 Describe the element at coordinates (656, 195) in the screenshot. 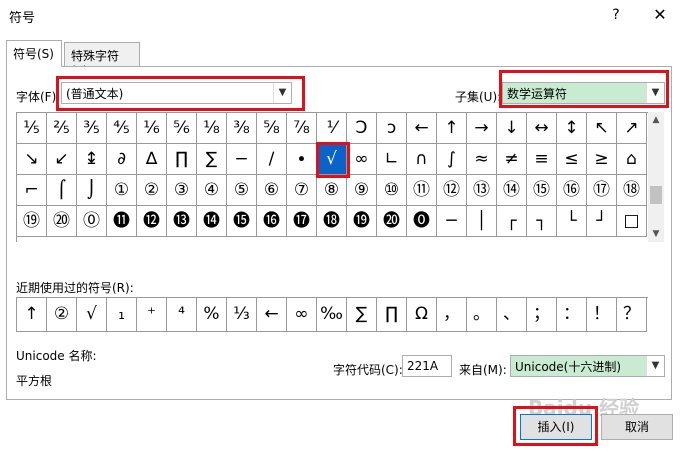

I see `scrollbar-thumb` at that location.